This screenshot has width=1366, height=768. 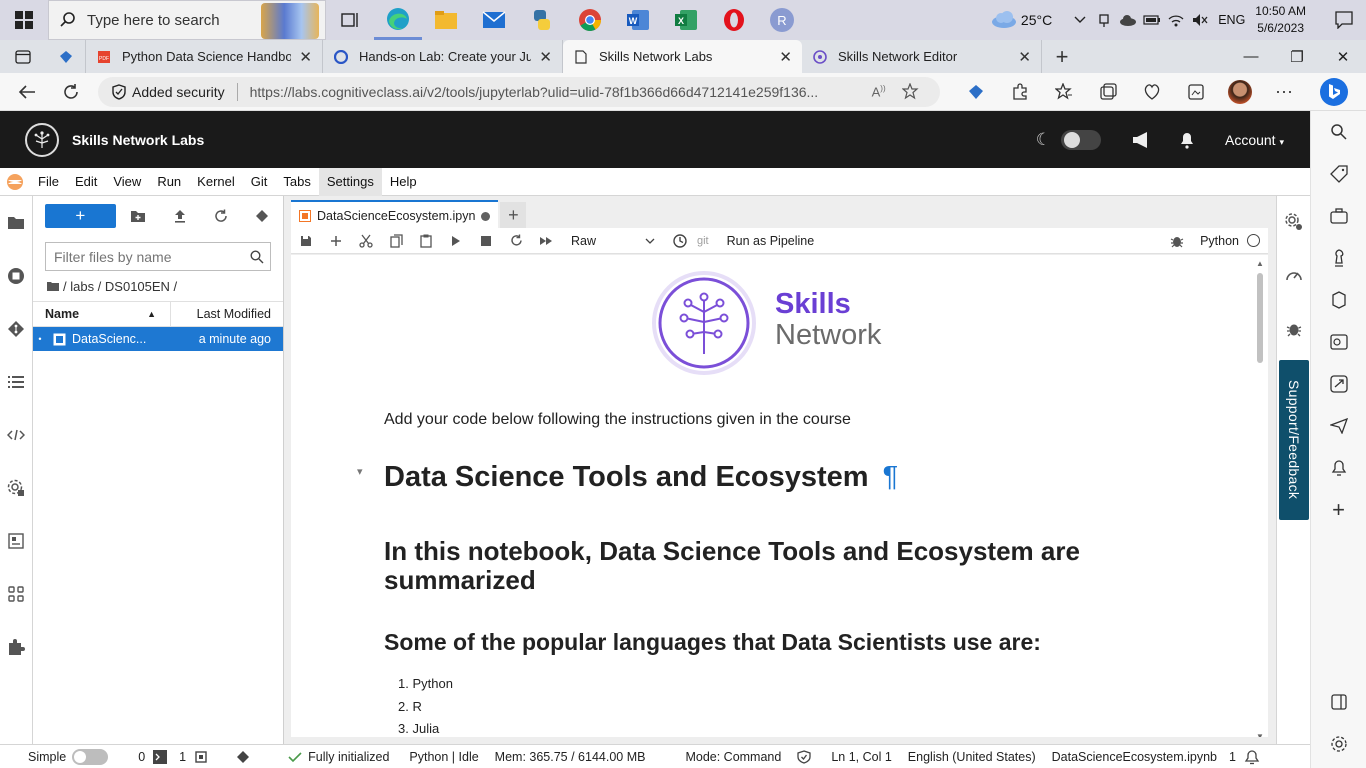 What do you see at coordinates (1260, 734) in the screenshot?
I see `scroll-down-arrow-icon: ▼` at bounding box center [1260, 734].